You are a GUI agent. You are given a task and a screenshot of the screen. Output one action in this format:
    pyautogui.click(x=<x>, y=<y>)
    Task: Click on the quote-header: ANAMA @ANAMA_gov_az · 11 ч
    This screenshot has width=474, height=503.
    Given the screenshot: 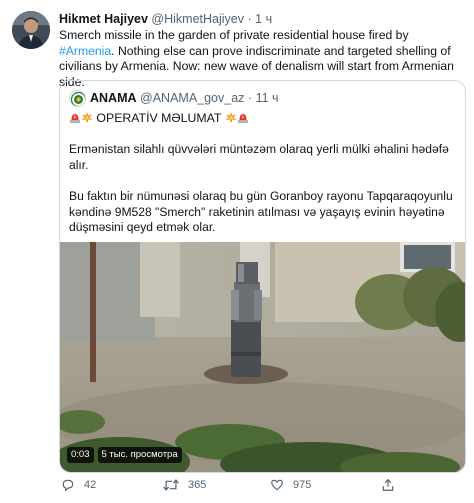 What is the action you would take?
    pyautogui.click(x=184, y=98)
    